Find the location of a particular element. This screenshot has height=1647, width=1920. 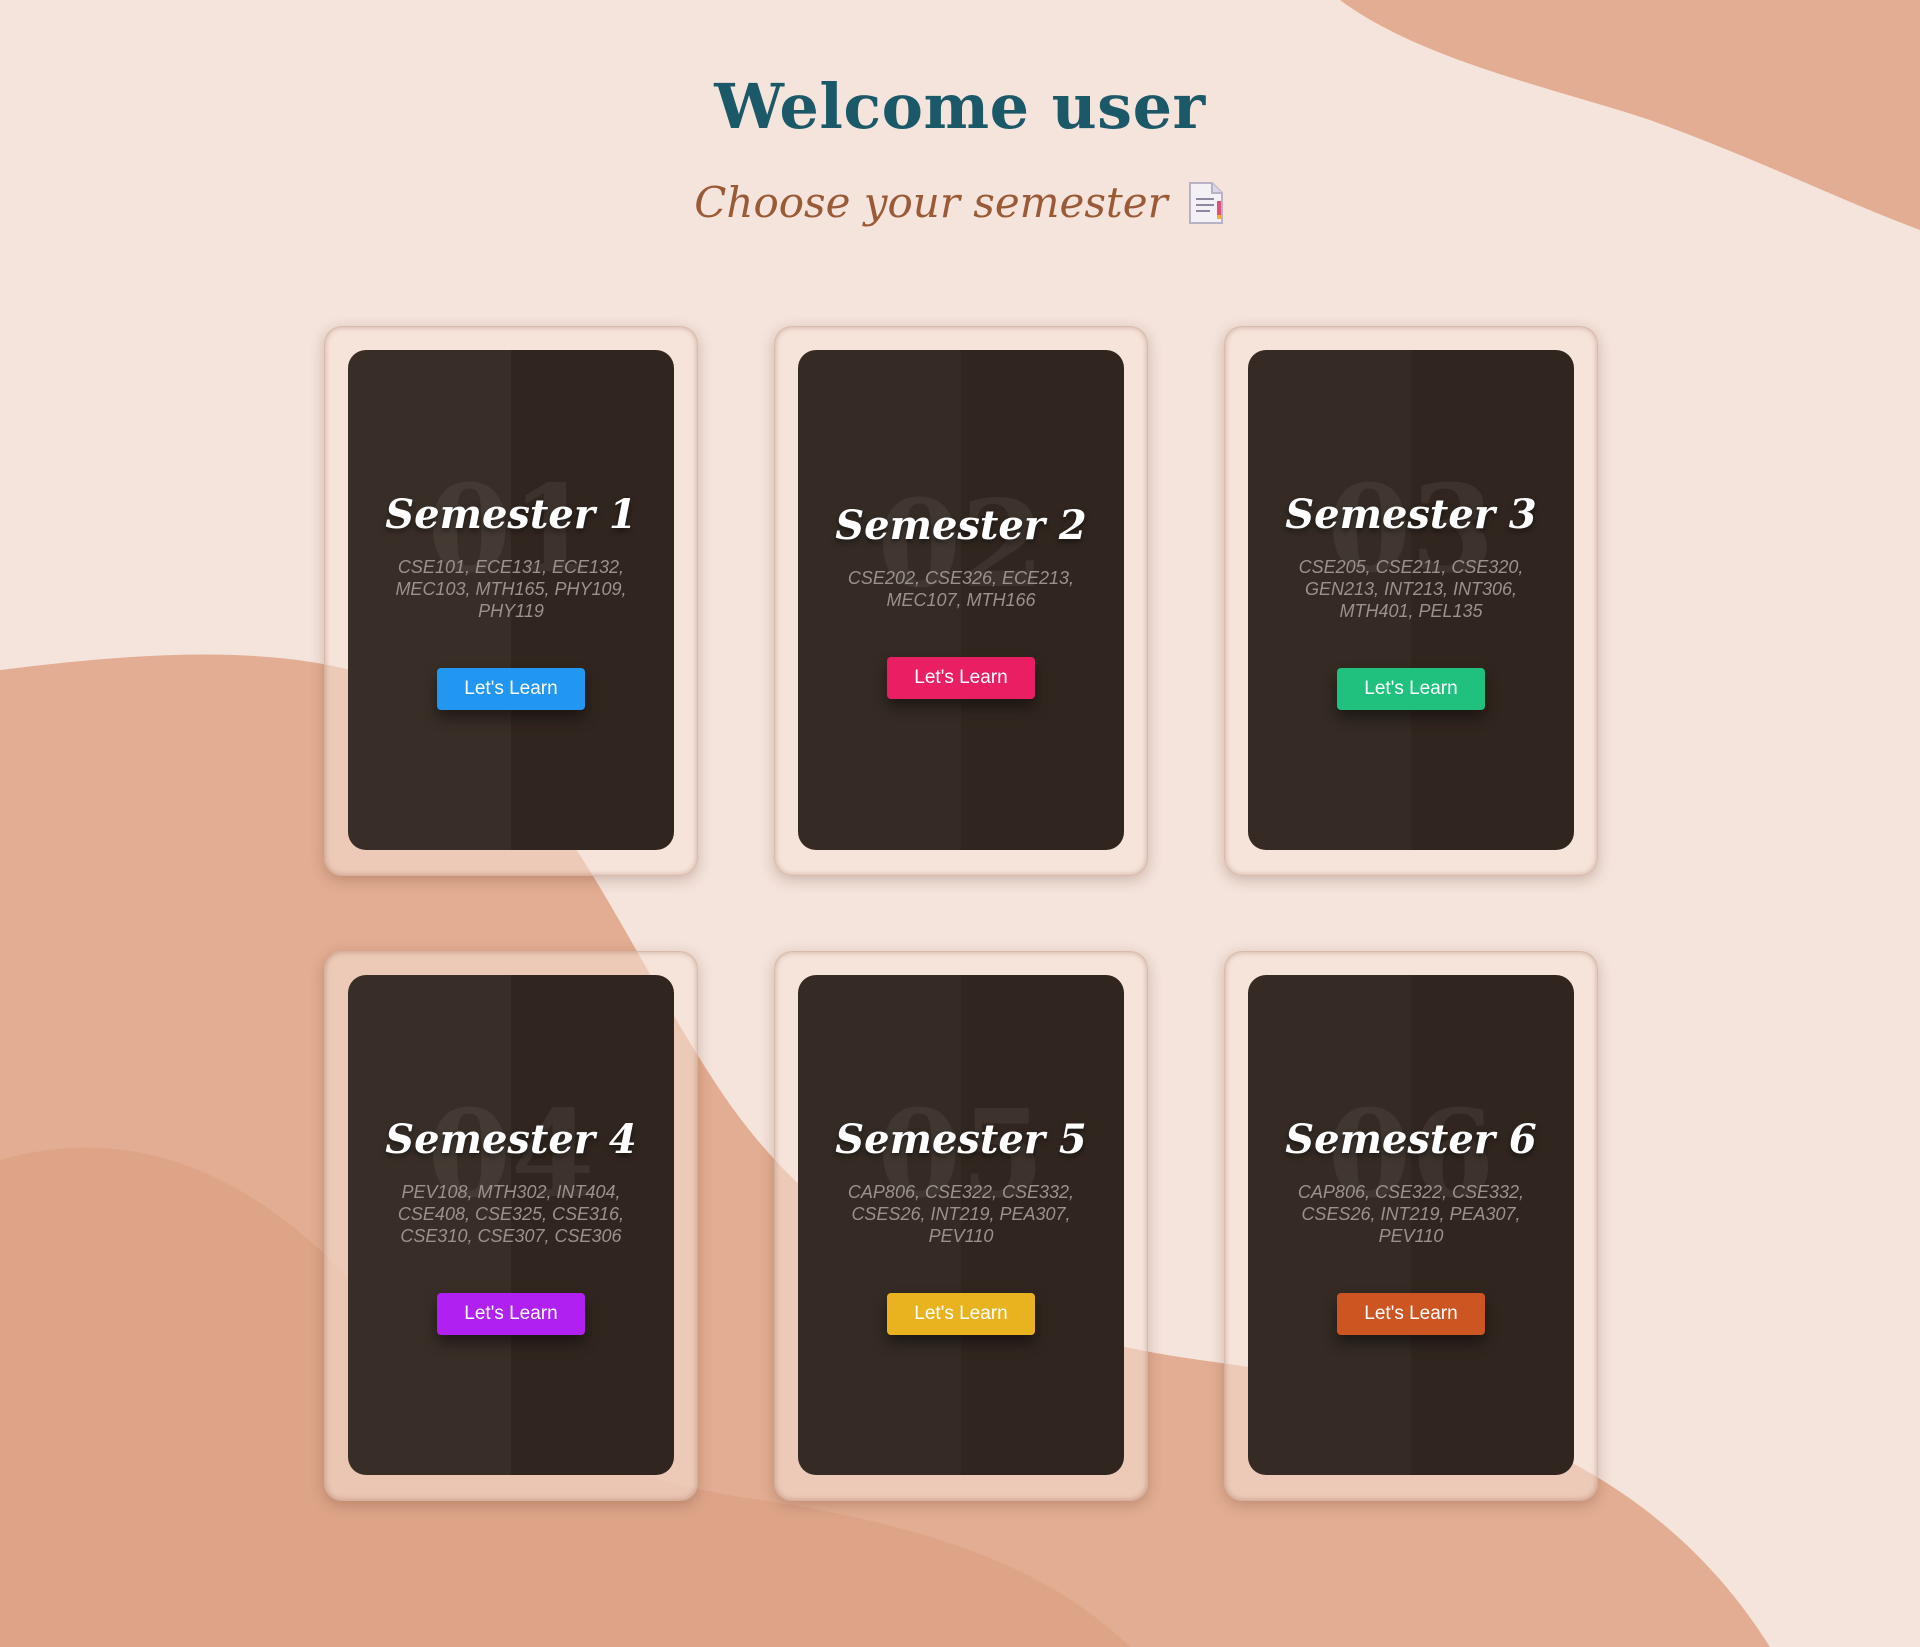

card-title: Semester 1 is located at coordinates (511, 514).